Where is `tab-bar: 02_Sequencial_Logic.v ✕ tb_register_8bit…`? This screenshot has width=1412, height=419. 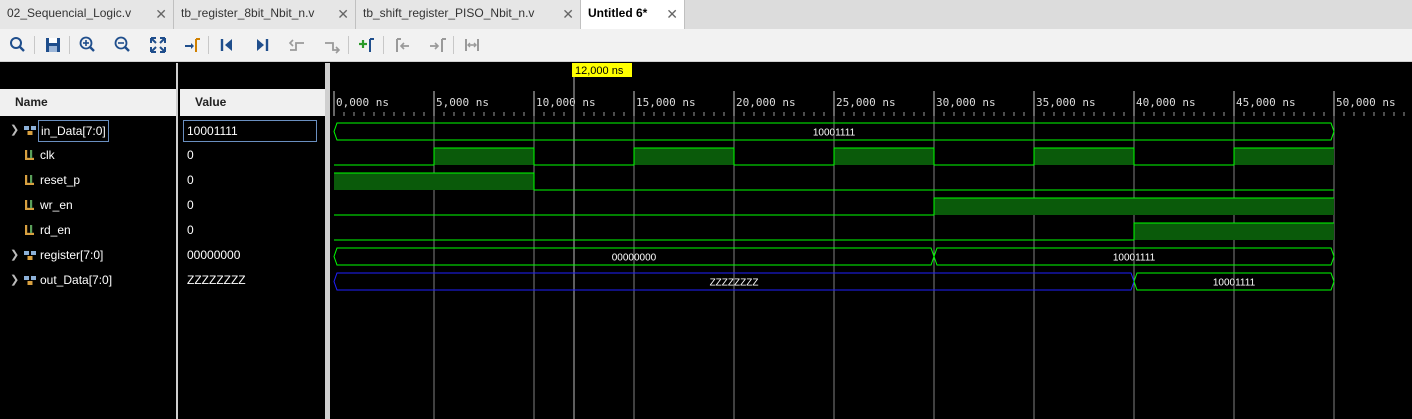 tab-bar: 02_Sequencial_Logic.v ✕ tb_register_8bit… is located at coordinates (706, 14).